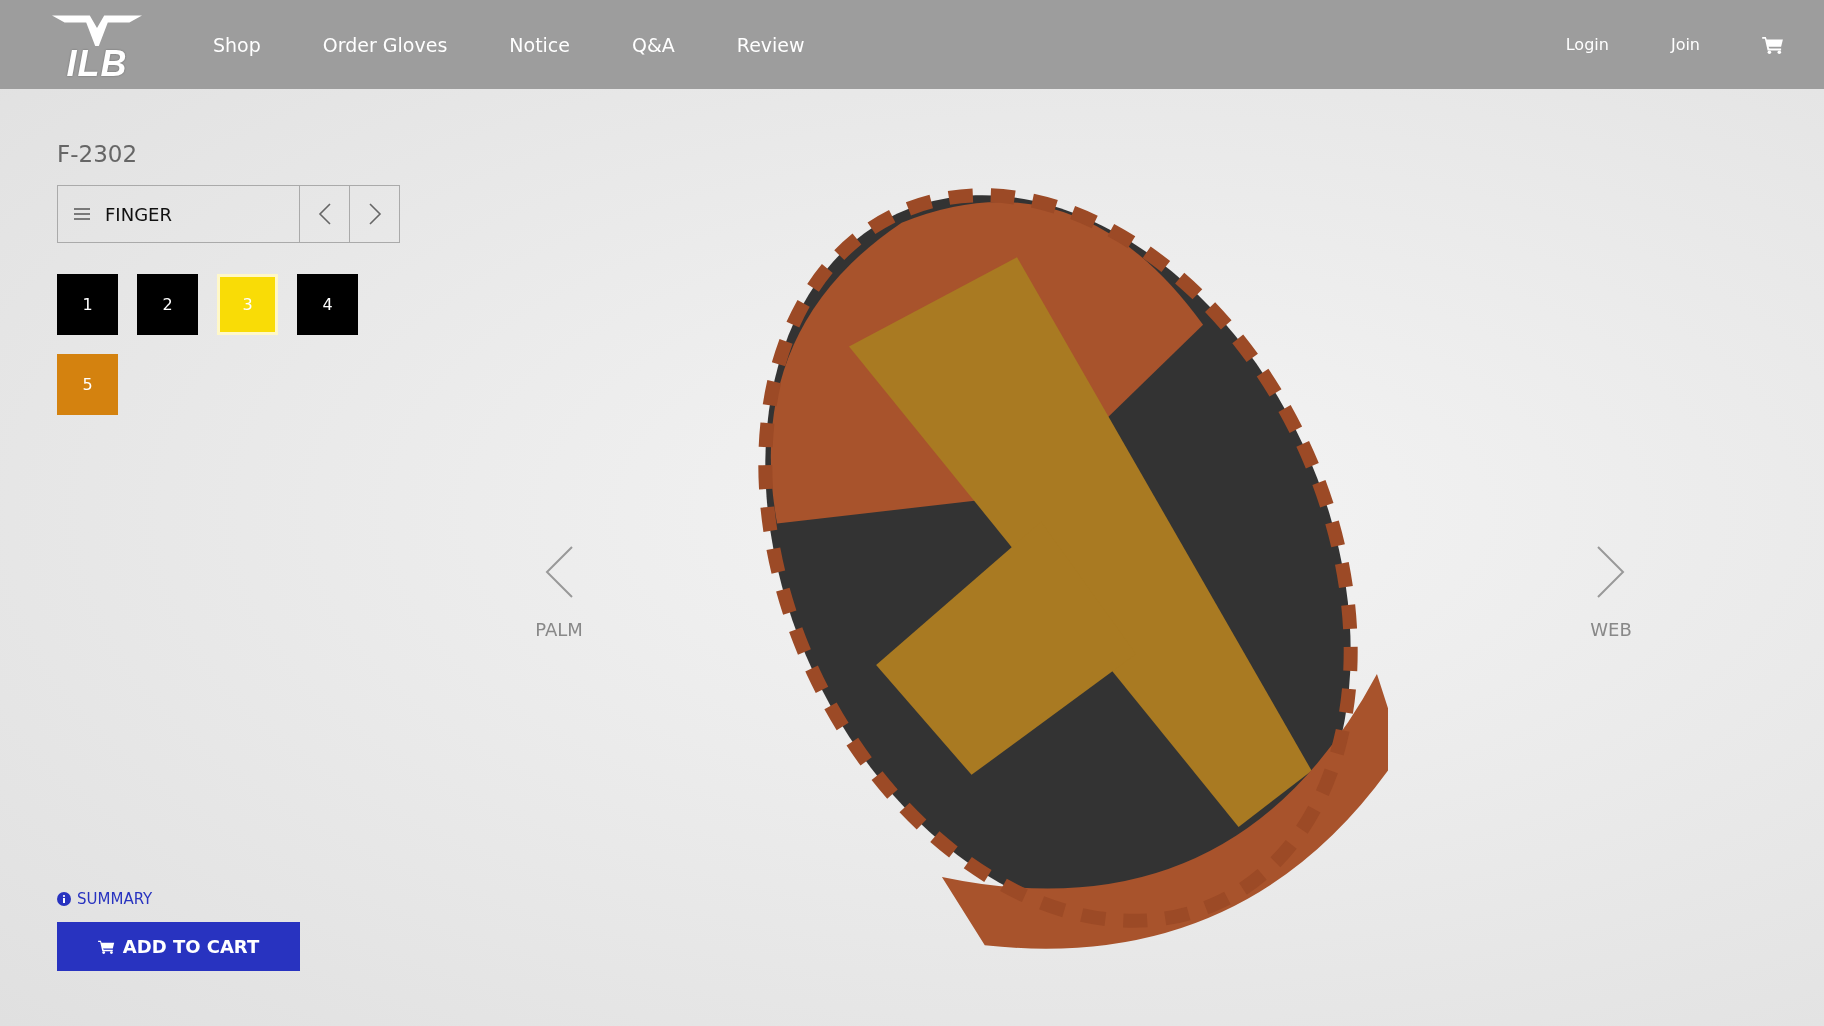 This screenshot has width=1824, height=1026. Describe the element at coordinates (82, 214) in the screenshot. I see `menu-icon` at that location.